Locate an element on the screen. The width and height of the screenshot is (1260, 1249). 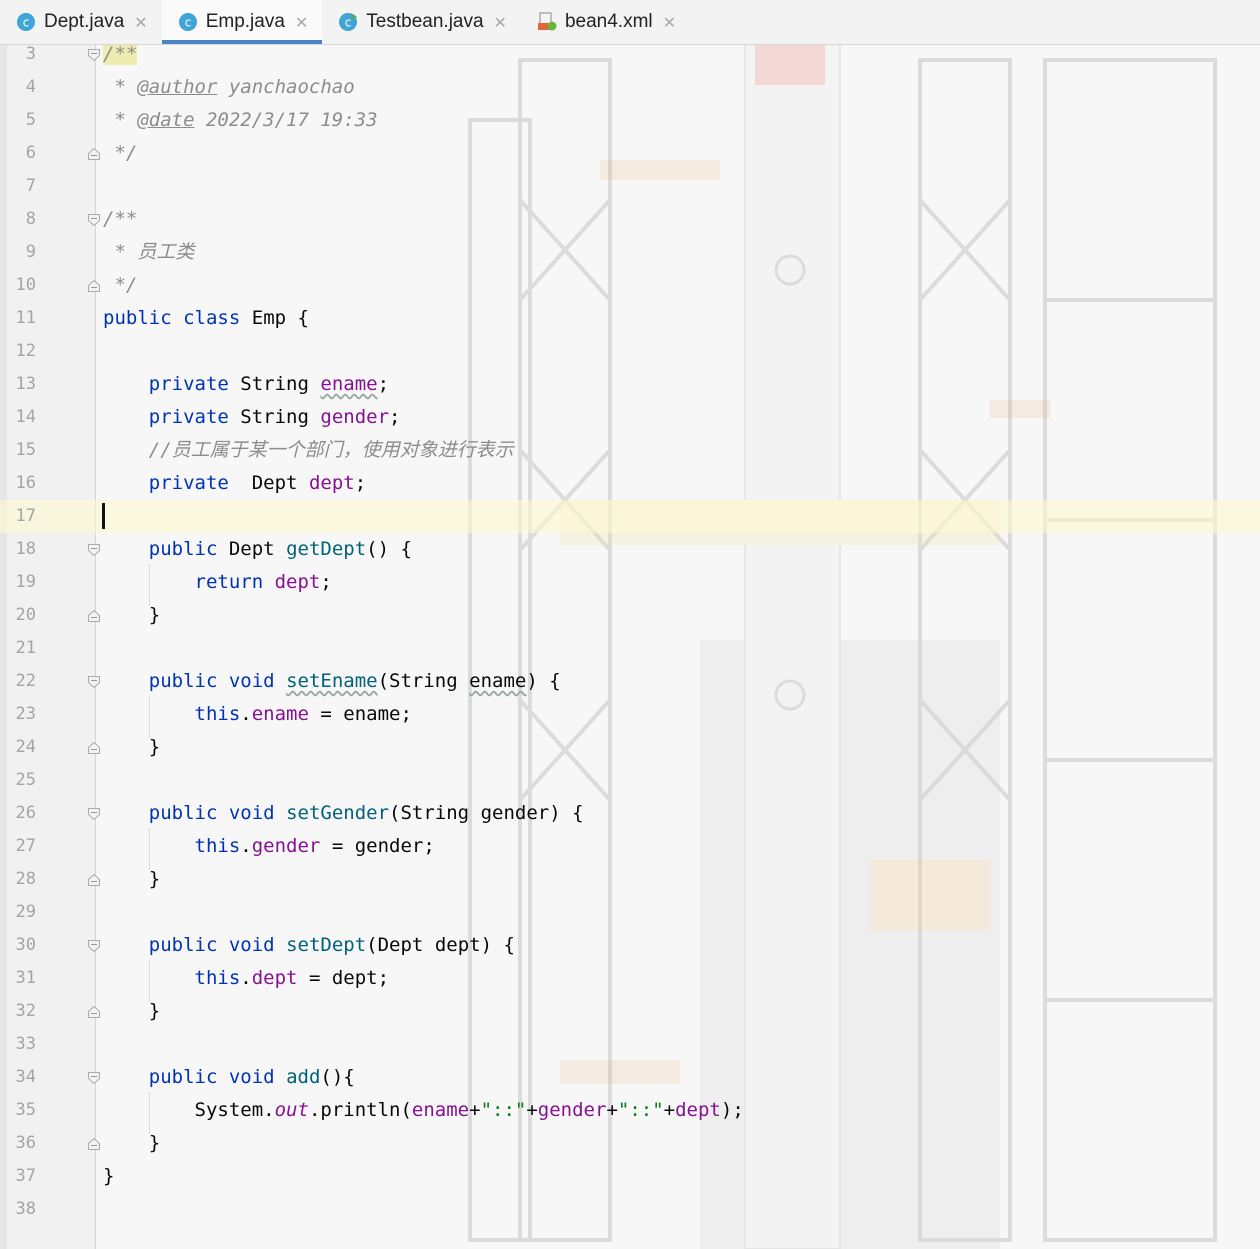
tab-bean4-xml: bean4.xml ✕ is located at coordinates (605, 22).